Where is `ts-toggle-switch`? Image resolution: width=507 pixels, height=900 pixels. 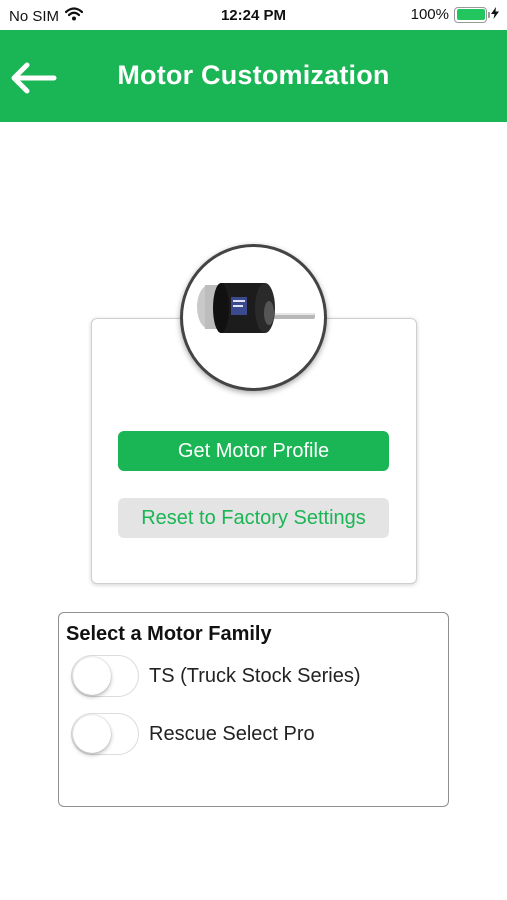 ts-toggle-switch is located at coordinates (105, 676).